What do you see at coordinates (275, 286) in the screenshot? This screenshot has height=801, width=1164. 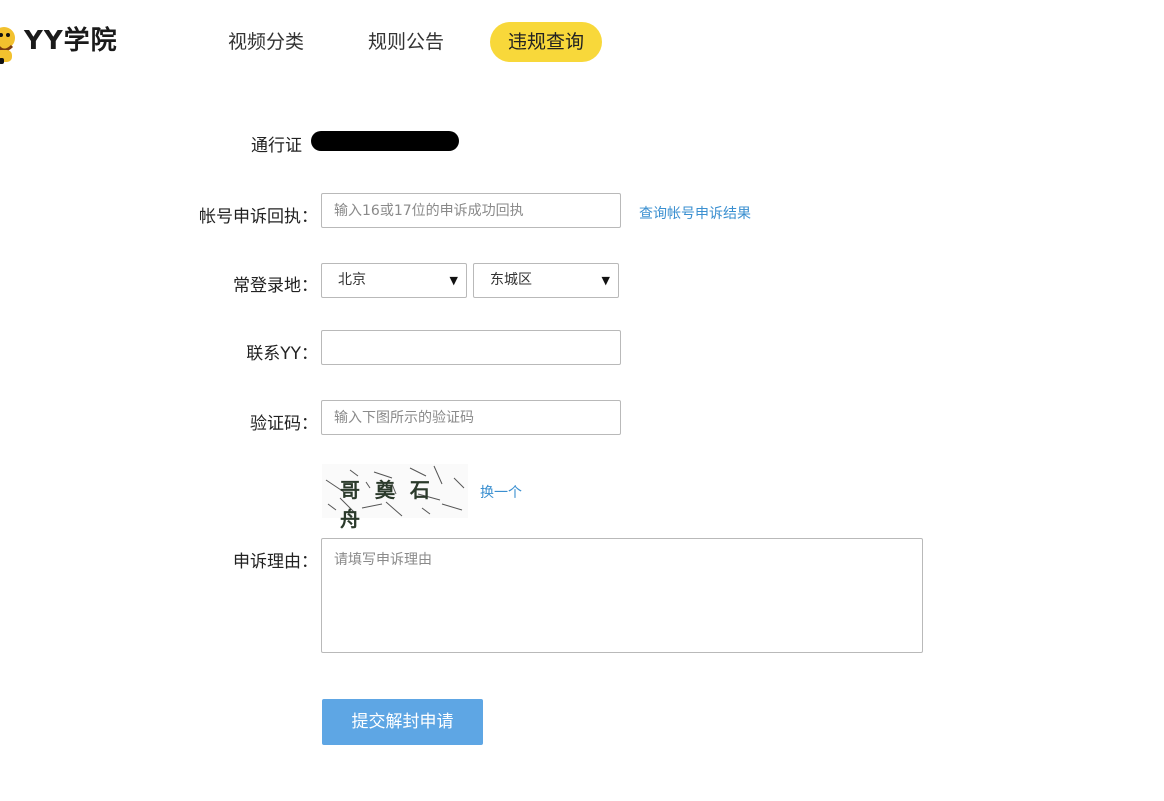 I see `location-label: 常登录地：` at bounding box center [275, 286].